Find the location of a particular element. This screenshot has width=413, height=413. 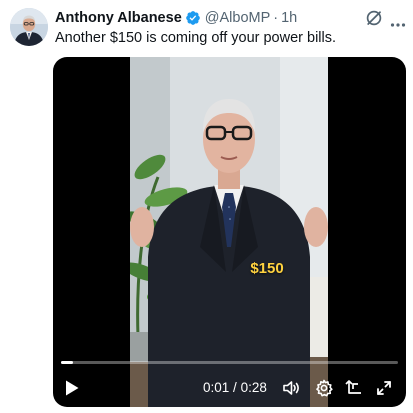

author-handle: @AlboMP is located at coordinates (238, 18).